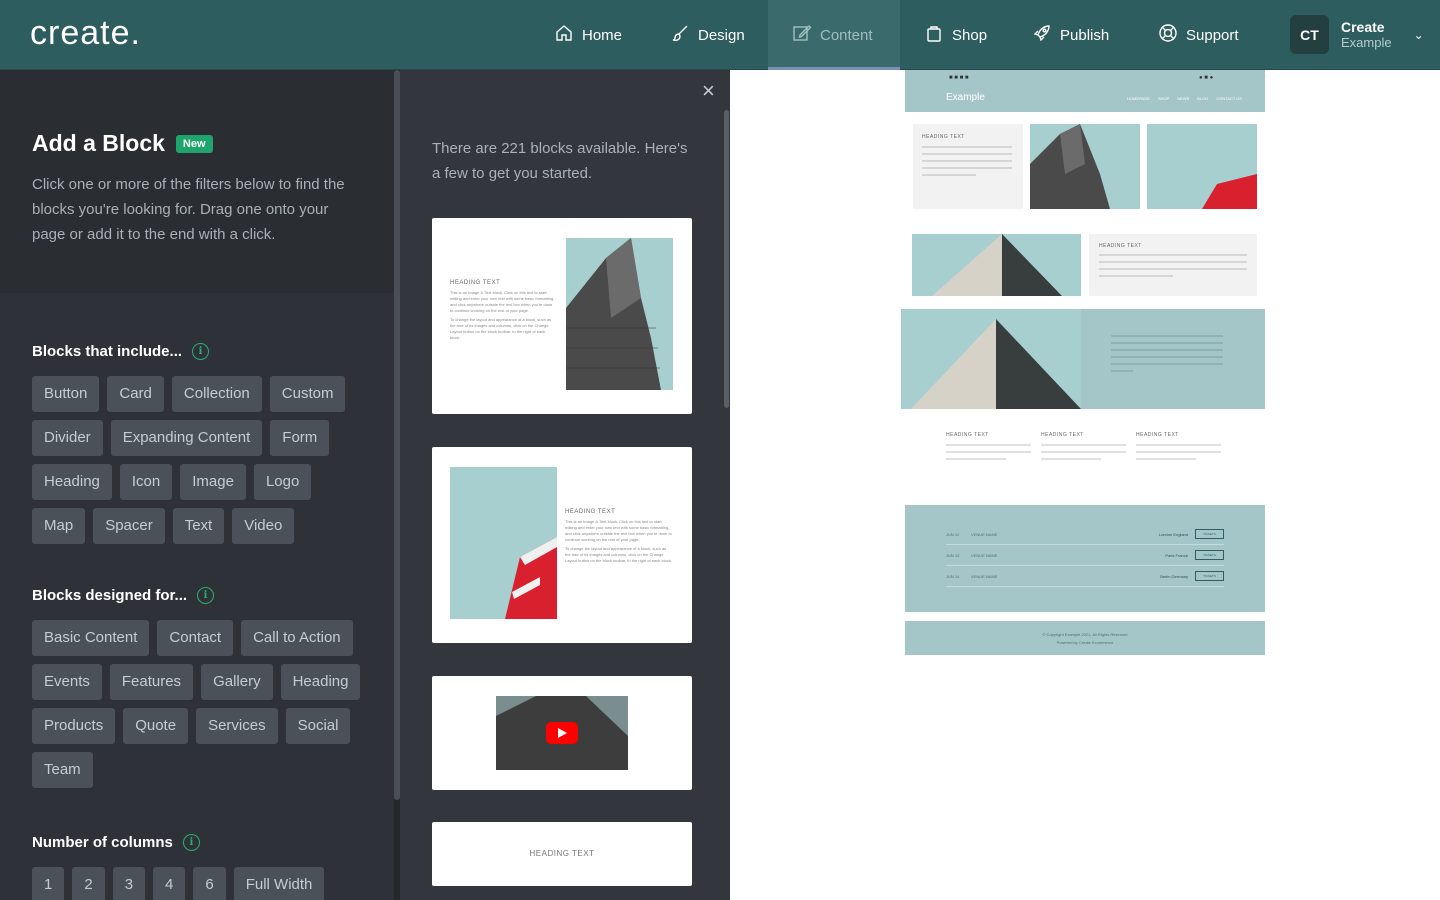  Describe the element at coordinates (186, 438) in the screenshot. I see `include-chip: Expanding Content` at that location.